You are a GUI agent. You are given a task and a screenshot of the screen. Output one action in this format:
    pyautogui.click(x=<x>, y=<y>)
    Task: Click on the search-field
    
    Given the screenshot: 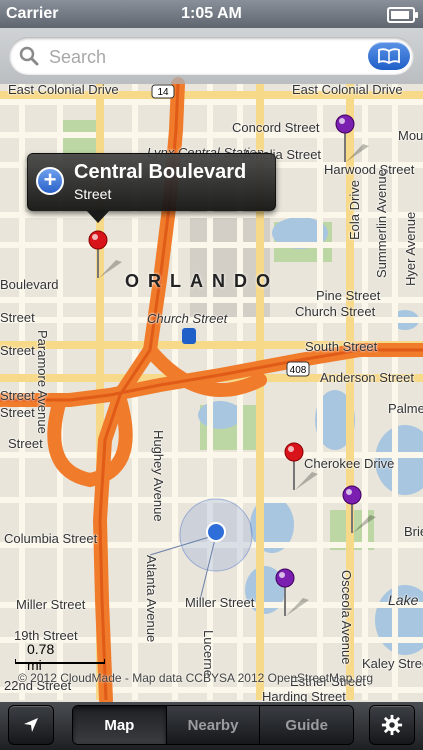 What is the action you would take?
    pyautogui.click(x=211, y=56)
    